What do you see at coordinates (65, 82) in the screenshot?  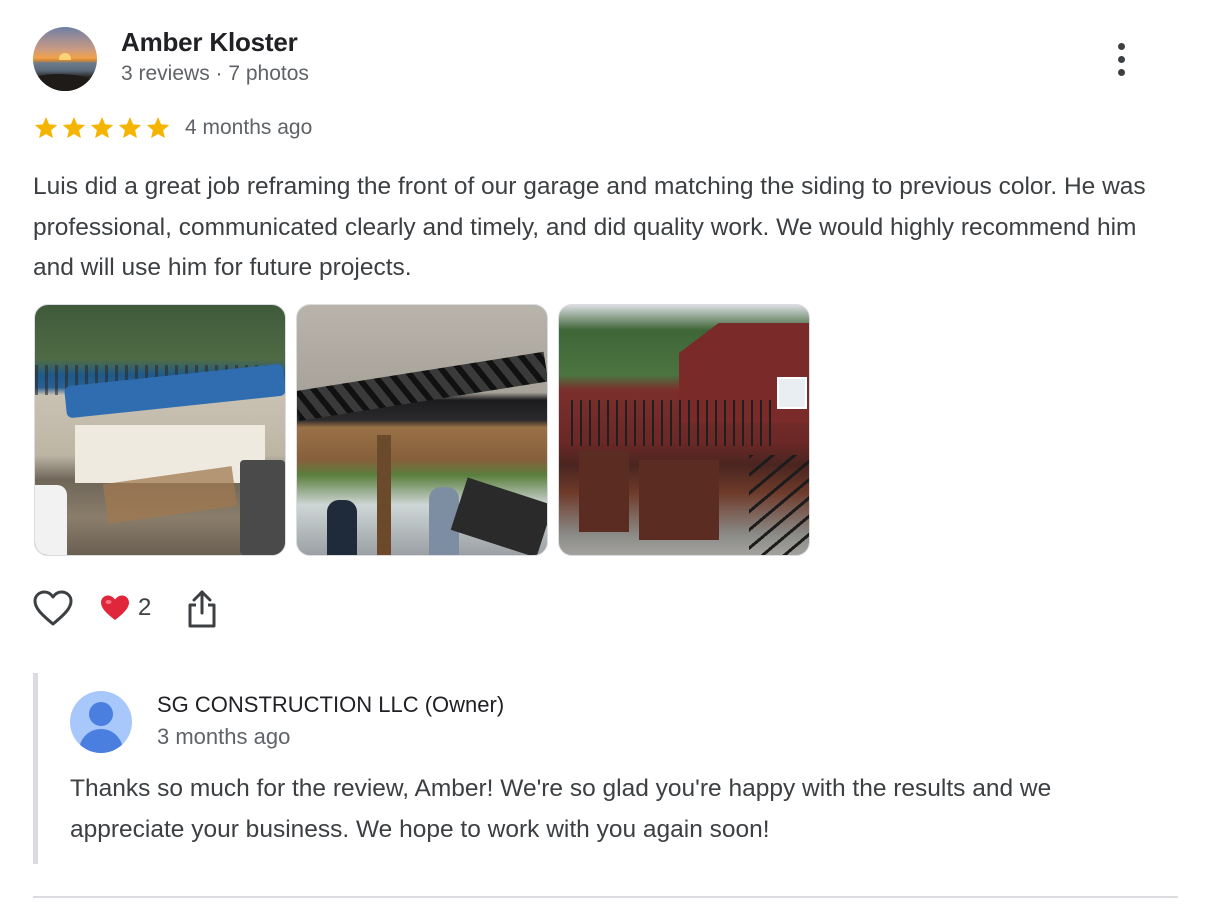 I see `land-silhouette` at bounding box center [65, 82].